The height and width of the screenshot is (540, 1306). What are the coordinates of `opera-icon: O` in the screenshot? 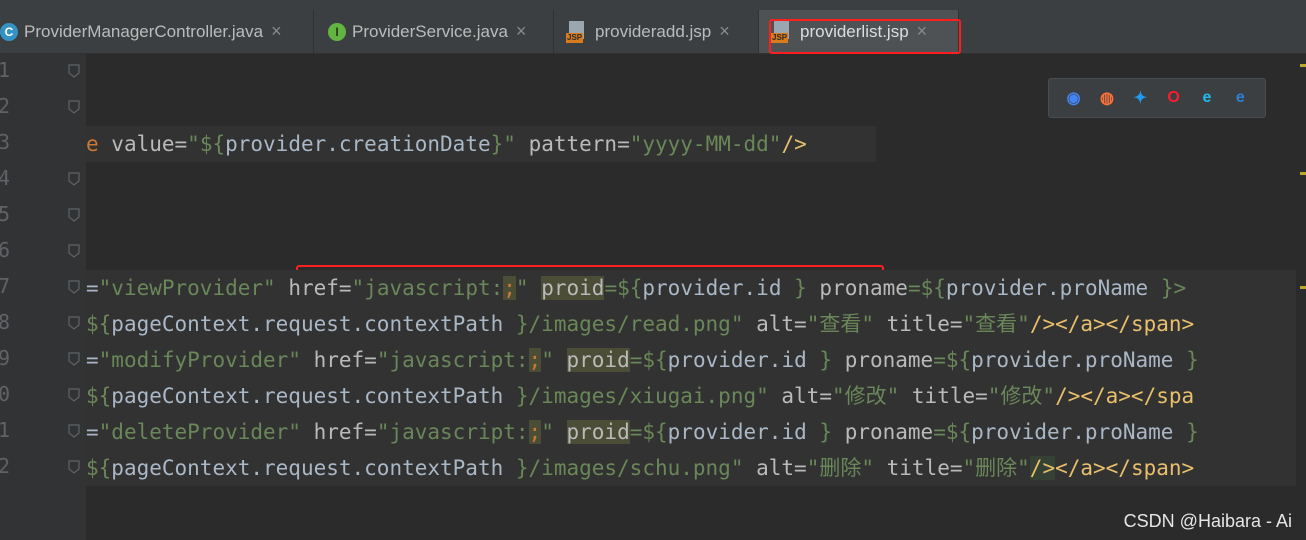 It's located at (1174, 98).